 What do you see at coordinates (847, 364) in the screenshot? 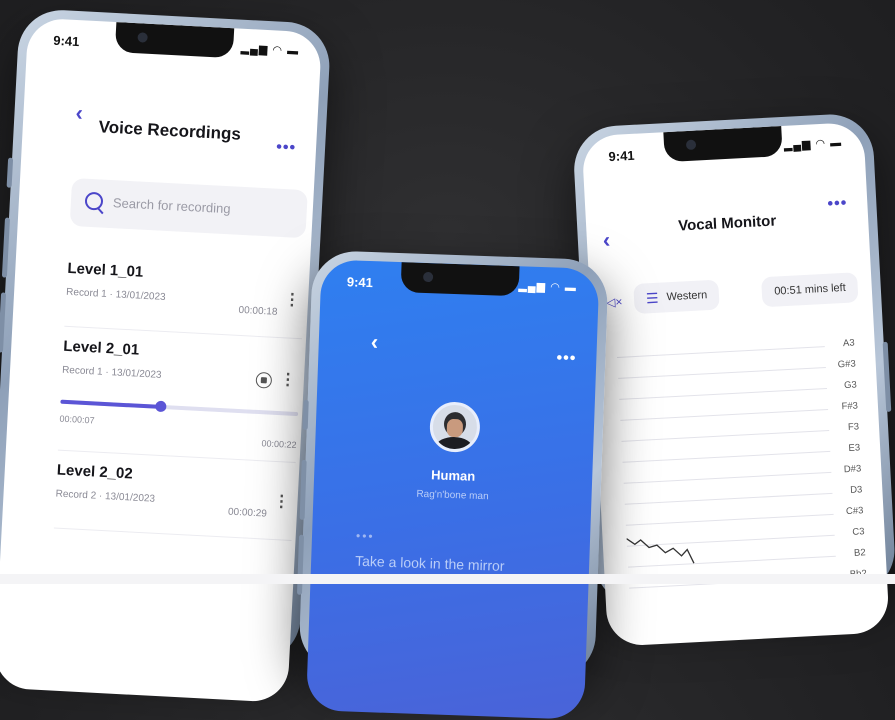
I see `note-label: G#3` at bounding box center [847, 364].